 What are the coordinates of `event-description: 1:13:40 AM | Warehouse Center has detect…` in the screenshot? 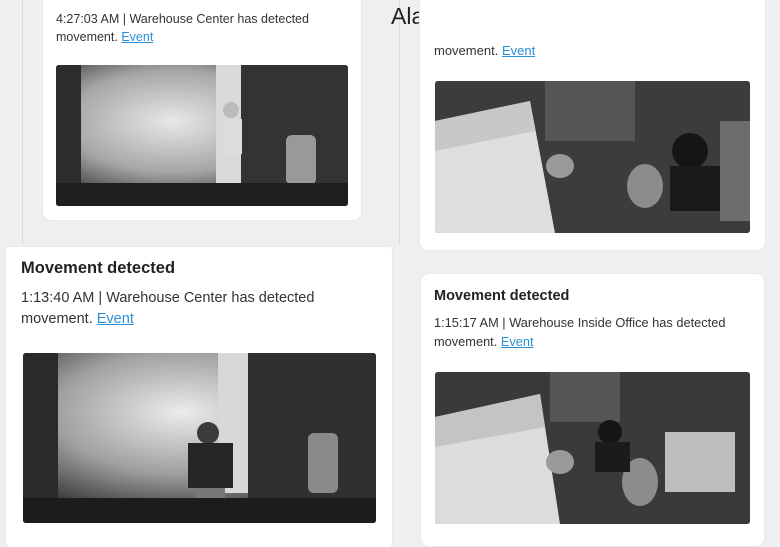 It's located at (168, 309).